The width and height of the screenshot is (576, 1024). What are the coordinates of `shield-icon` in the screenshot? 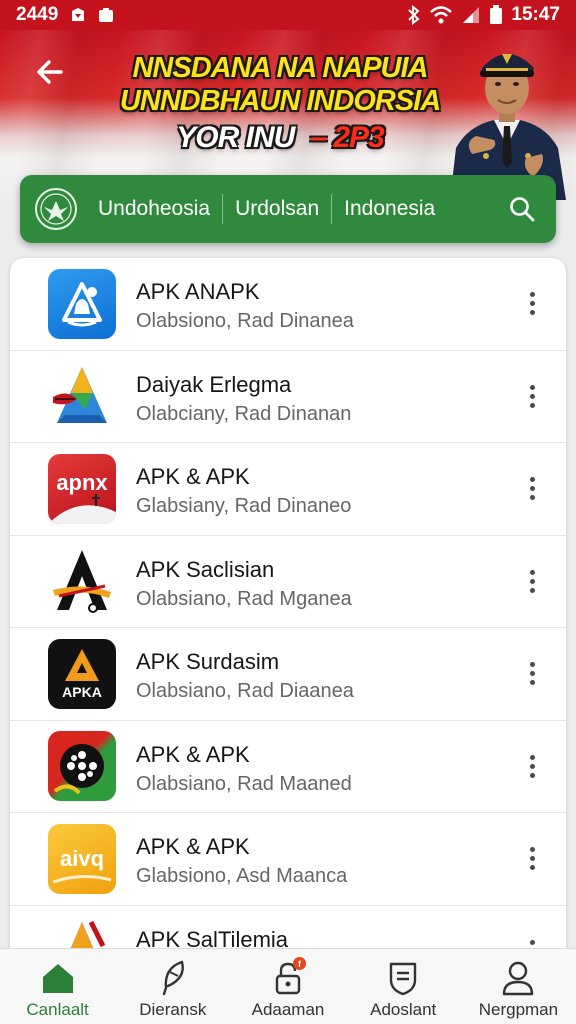 It's located at (403, 978).